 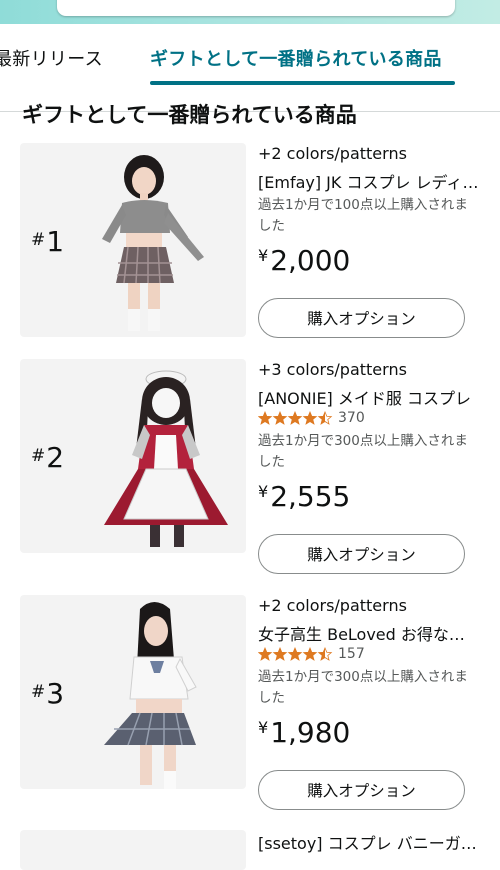 I want to click on active-tab-indicator, so click(x=302, y=83).